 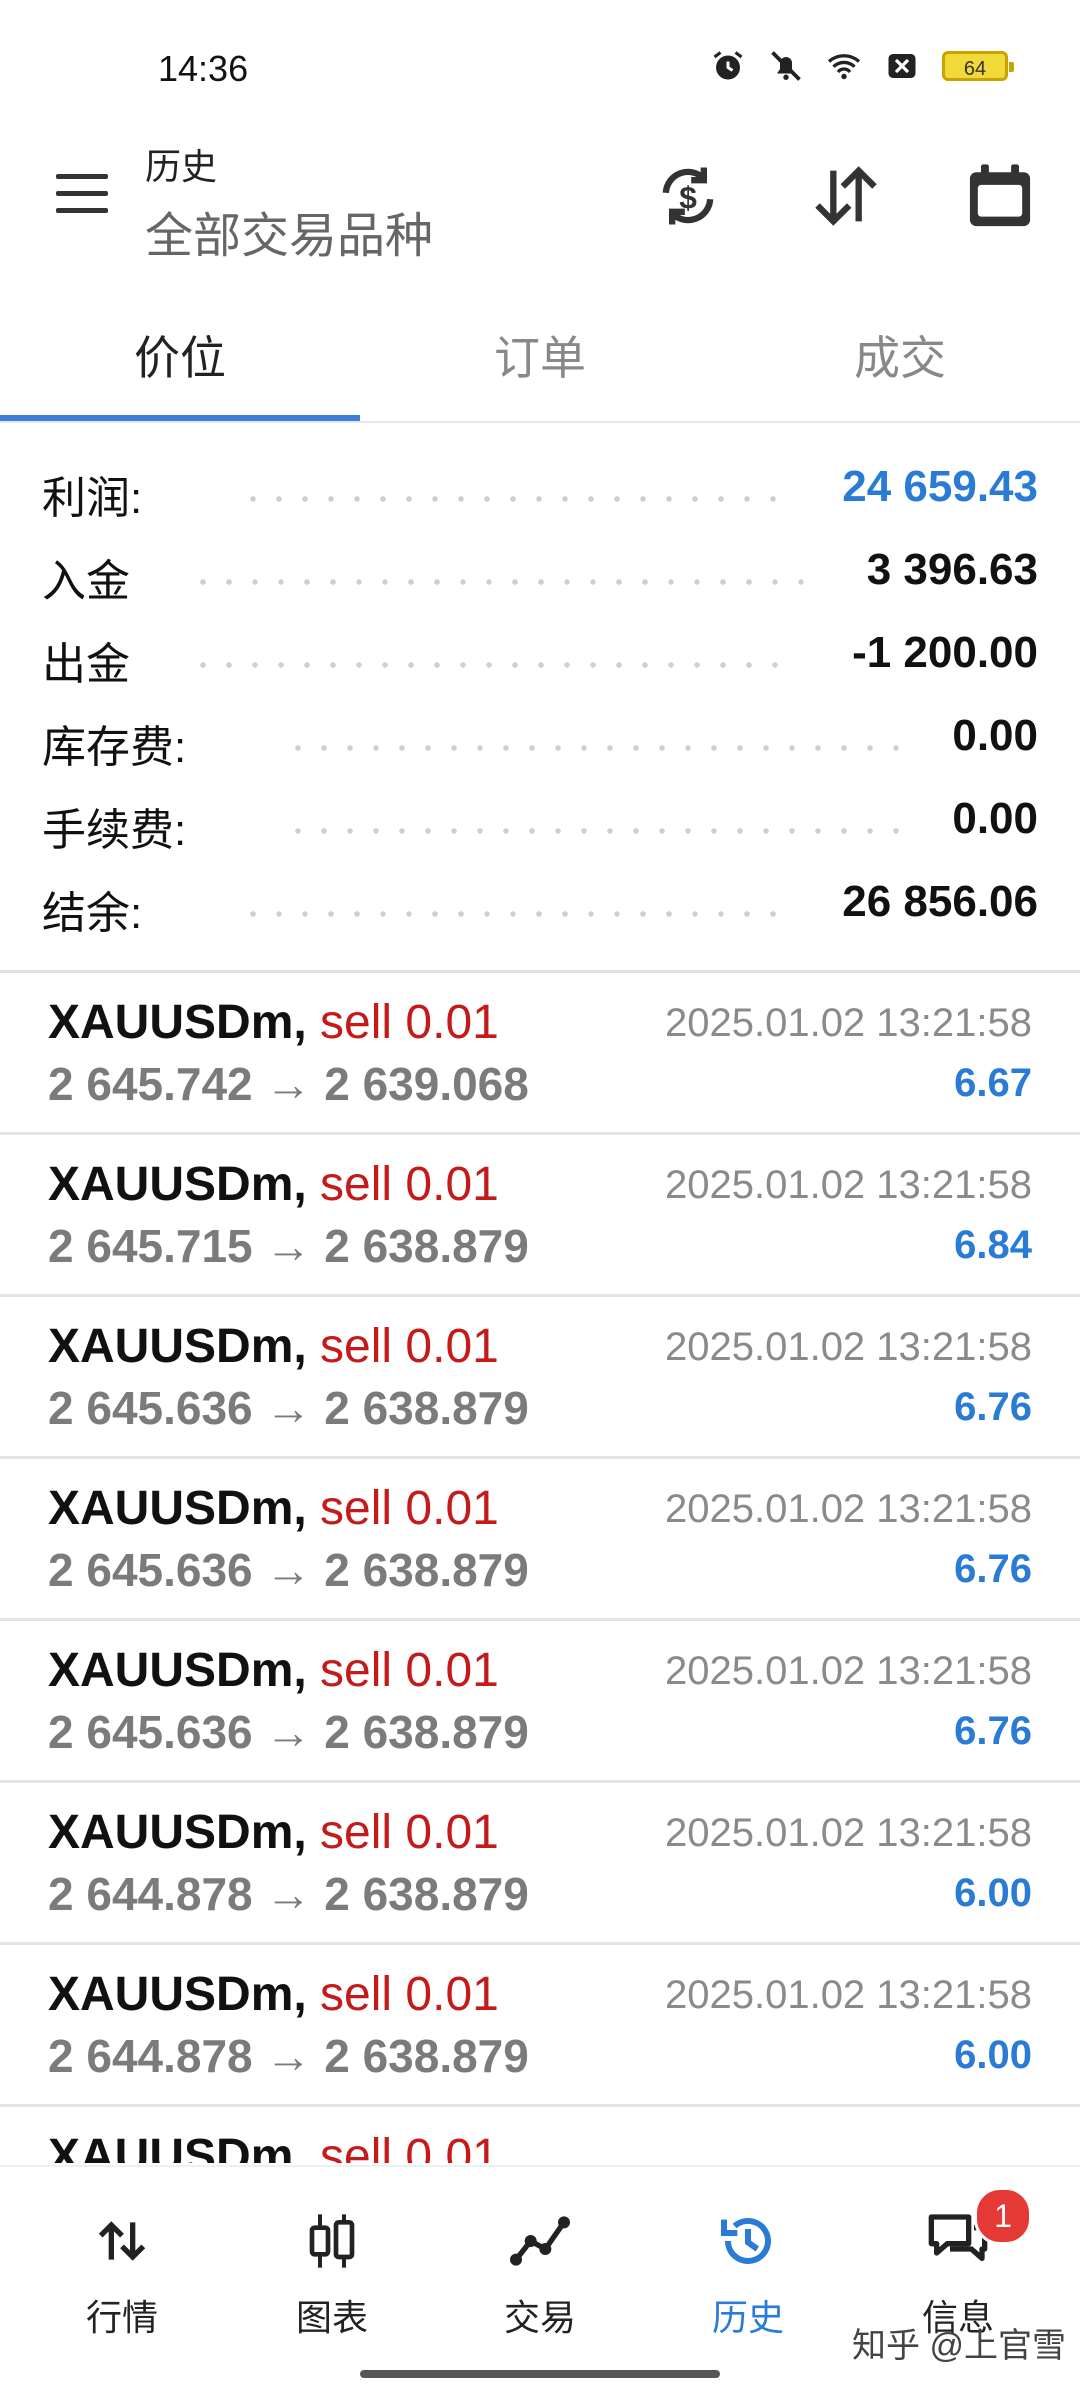 I want to click on tab-orders: 订单, so click(x=540, y=361).